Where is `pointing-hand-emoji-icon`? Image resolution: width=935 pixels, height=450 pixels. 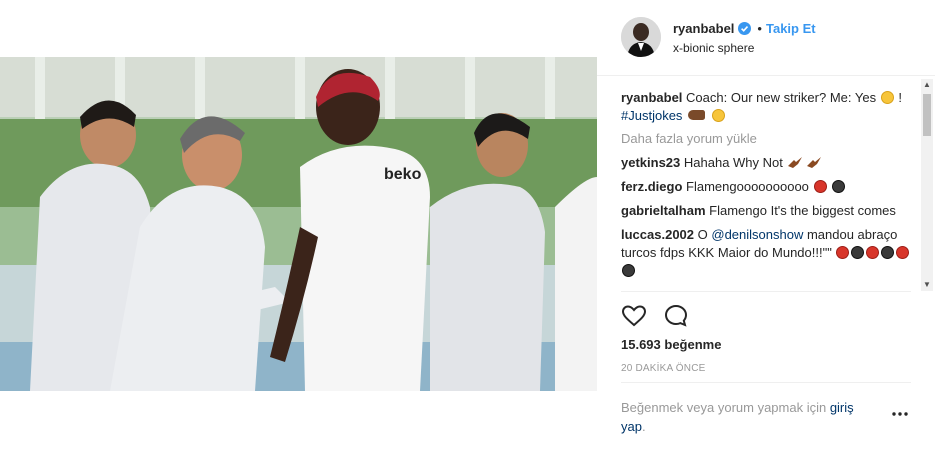 pointing-hand-emoji-icon is located at coordinates (697, 115).